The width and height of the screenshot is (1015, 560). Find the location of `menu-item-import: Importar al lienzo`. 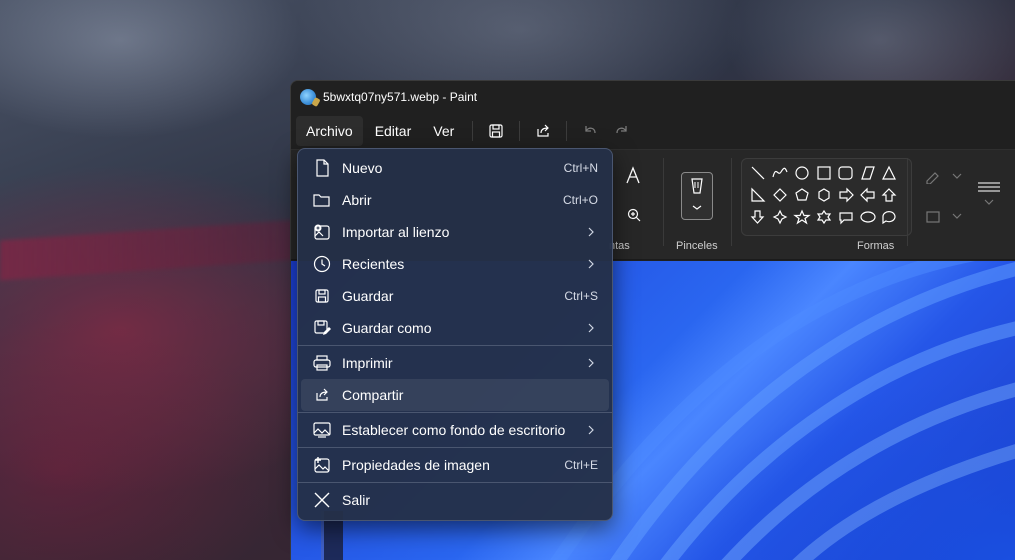

menu-item-import: Importar al lienzo is located at coordinates (455, 232).